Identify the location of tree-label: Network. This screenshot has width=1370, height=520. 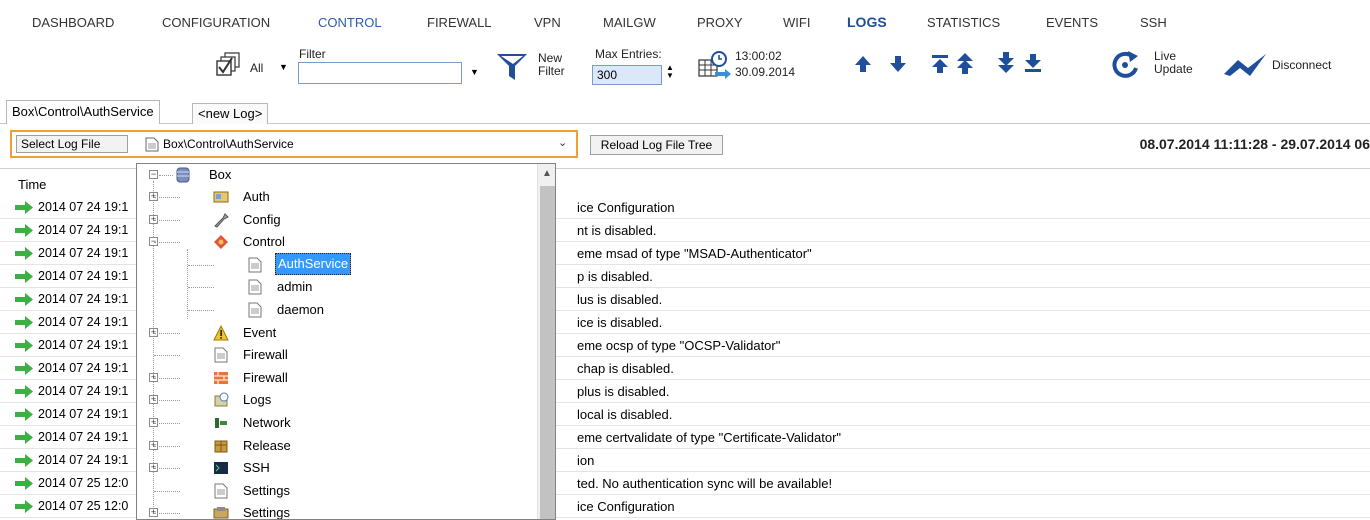
(267, 423).